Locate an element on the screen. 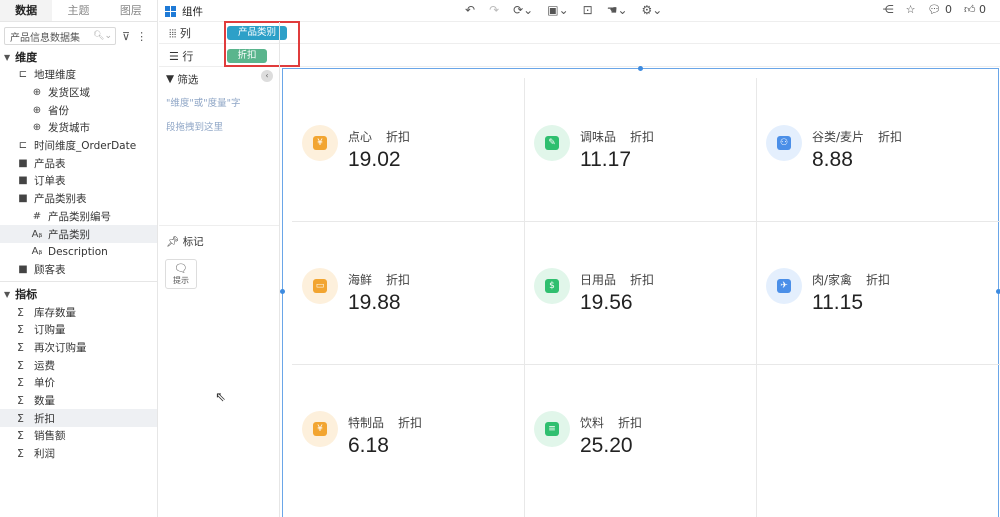  metric-item: Σ 订购量 is located at coordinates (78, 330).